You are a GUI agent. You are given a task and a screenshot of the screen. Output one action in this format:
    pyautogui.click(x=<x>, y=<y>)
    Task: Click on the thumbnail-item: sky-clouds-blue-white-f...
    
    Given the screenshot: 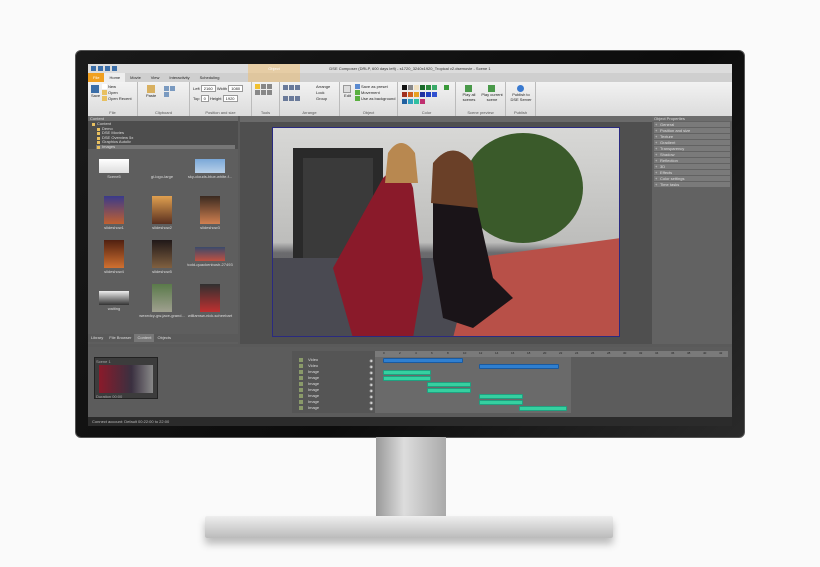 What is the action you would take?
    pyautogui.click(x=210, y=172)
    